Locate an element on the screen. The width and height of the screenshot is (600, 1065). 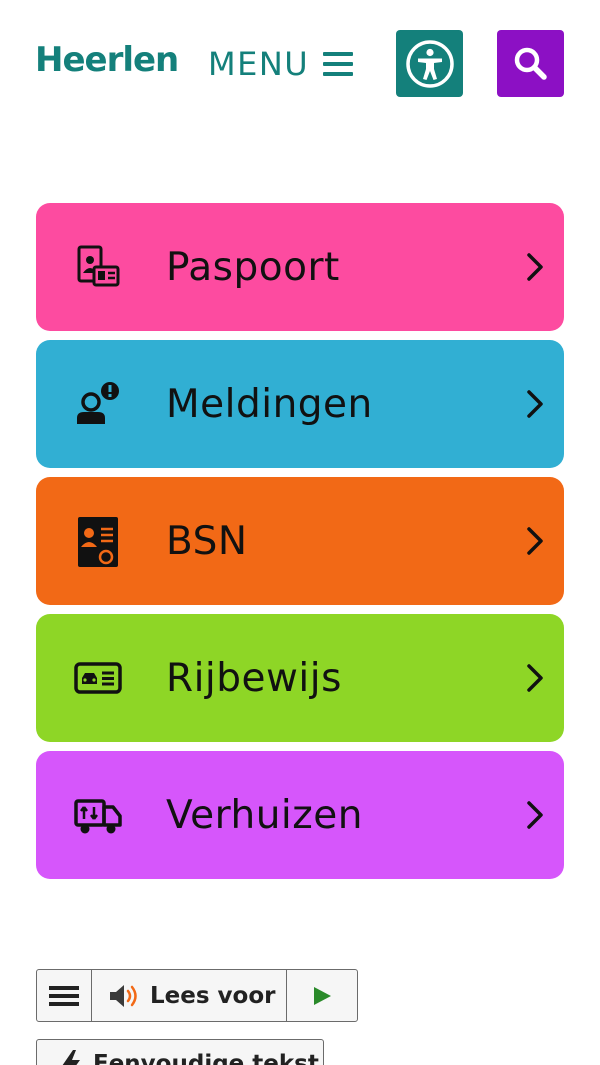
read-aloud-menu-button is located at coordinates (64, 995).